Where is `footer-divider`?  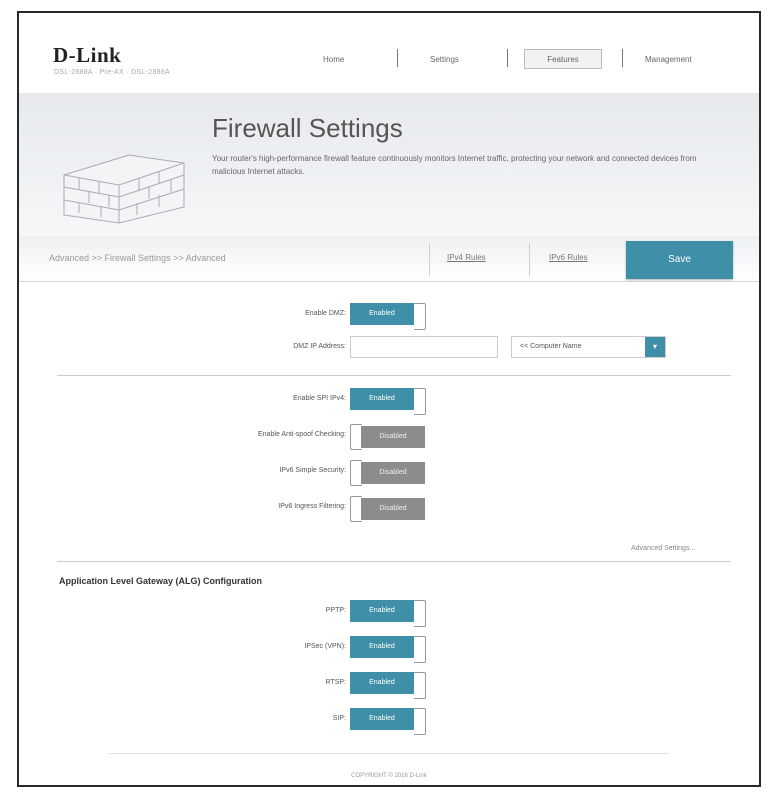
footer-divider is located at coordinates (389, 753).